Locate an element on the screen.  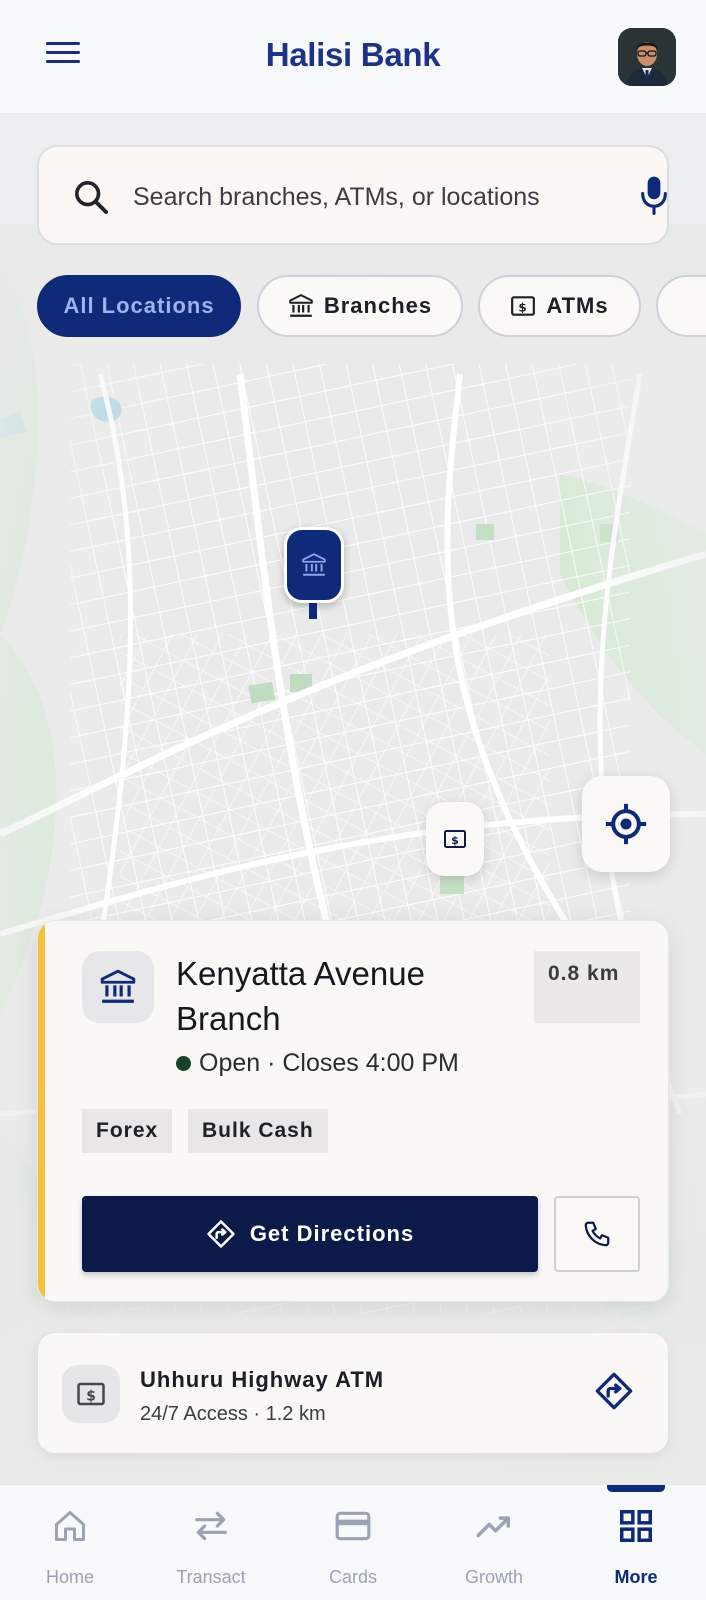
atm-name: Uhhuru Highway ATM is located at coordinates (262, 1379).